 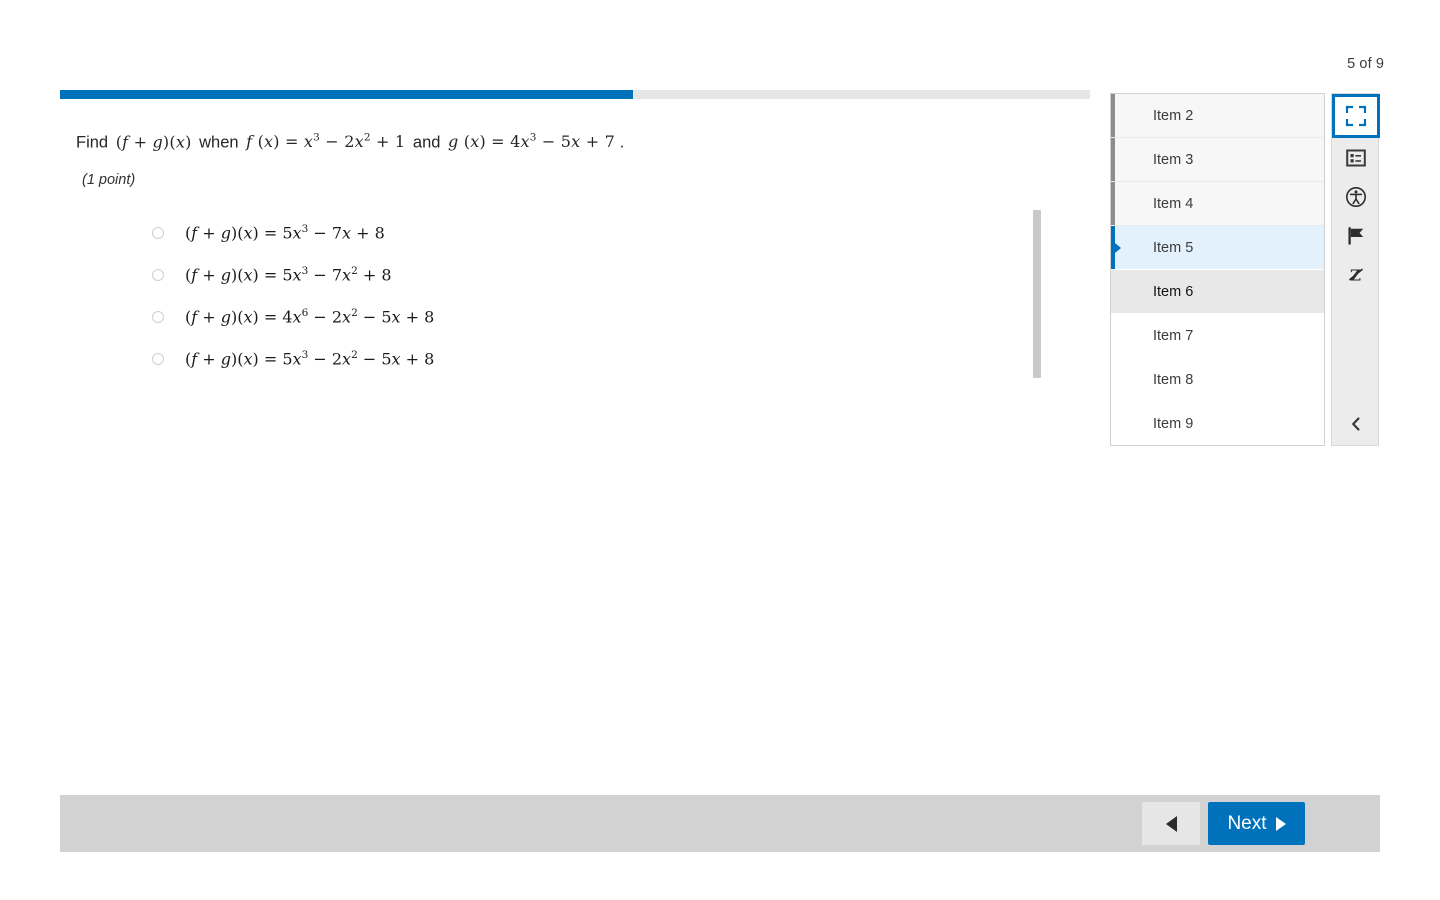 What do you see at coordinates (1217, 204) in the screenshot?
I see `item-nav-row: Item 4` at bounding box center [1217, 204].